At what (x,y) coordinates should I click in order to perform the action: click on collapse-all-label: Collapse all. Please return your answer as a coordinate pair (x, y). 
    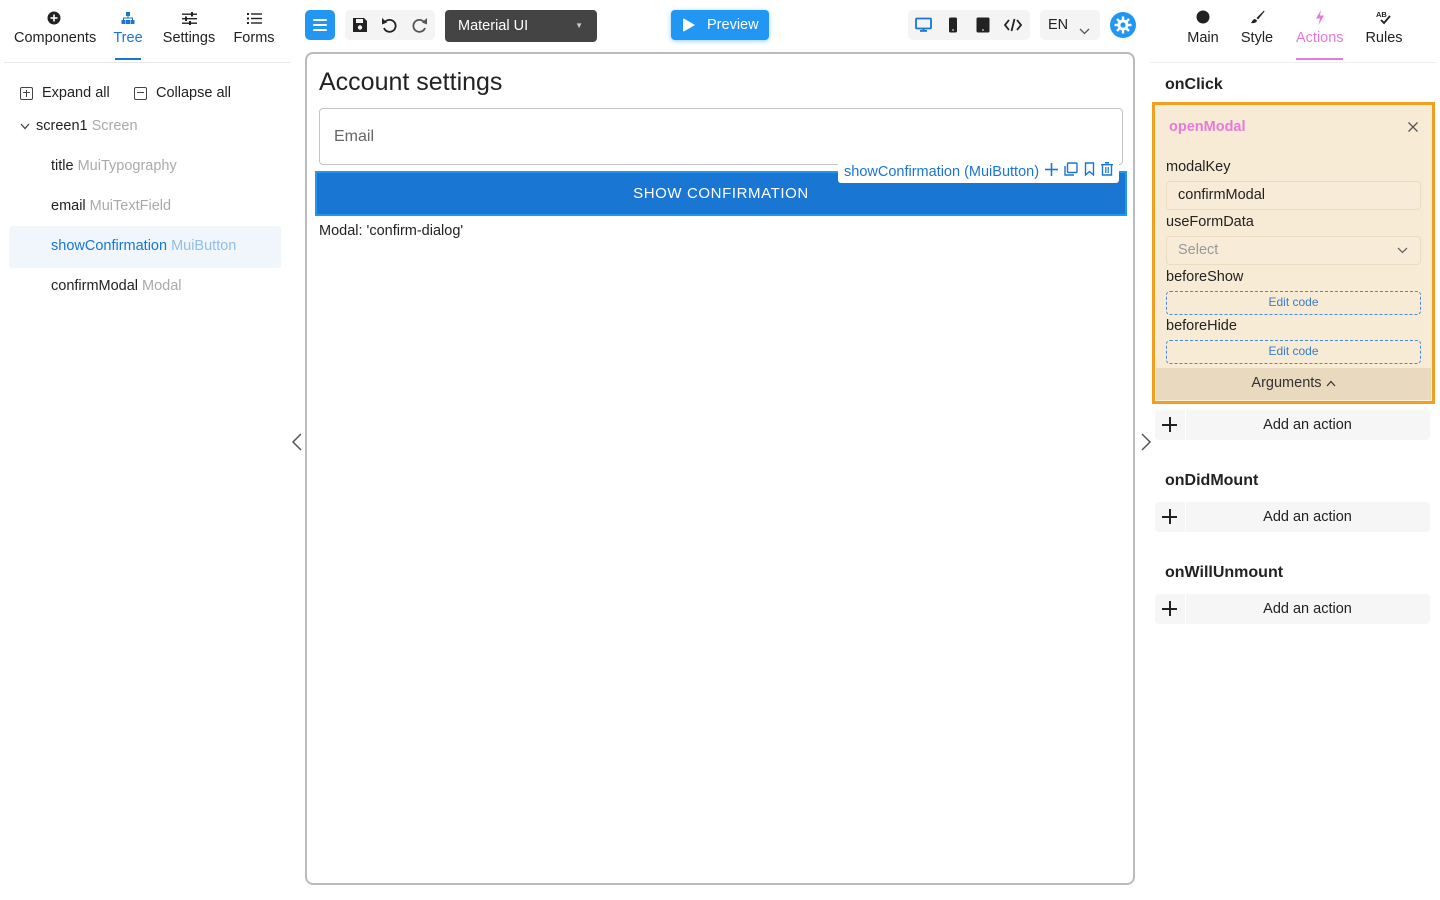
    Looking at the image, I should click on (193, 93).